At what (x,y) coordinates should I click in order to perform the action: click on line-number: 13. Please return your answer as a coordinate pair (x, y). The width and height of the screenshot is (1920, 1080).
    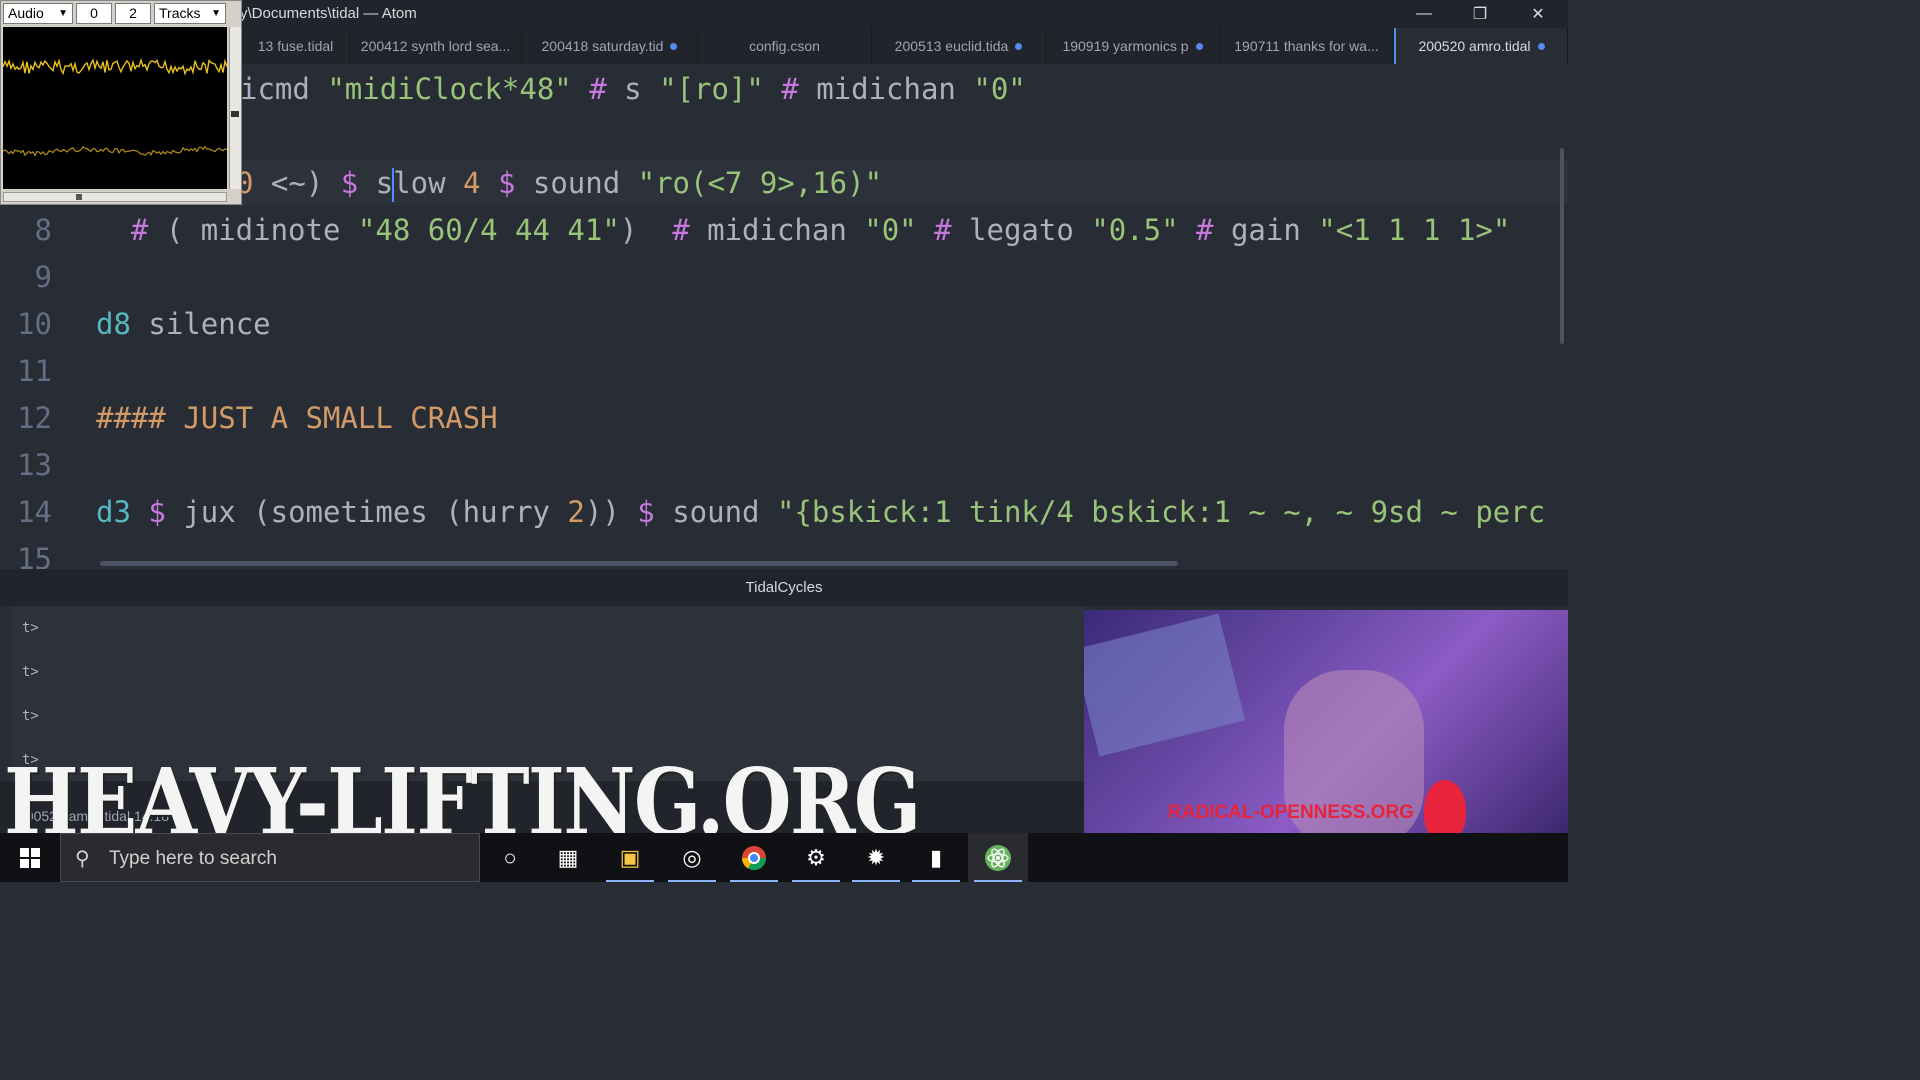
    Looking at the image, I should click on (34, 465).